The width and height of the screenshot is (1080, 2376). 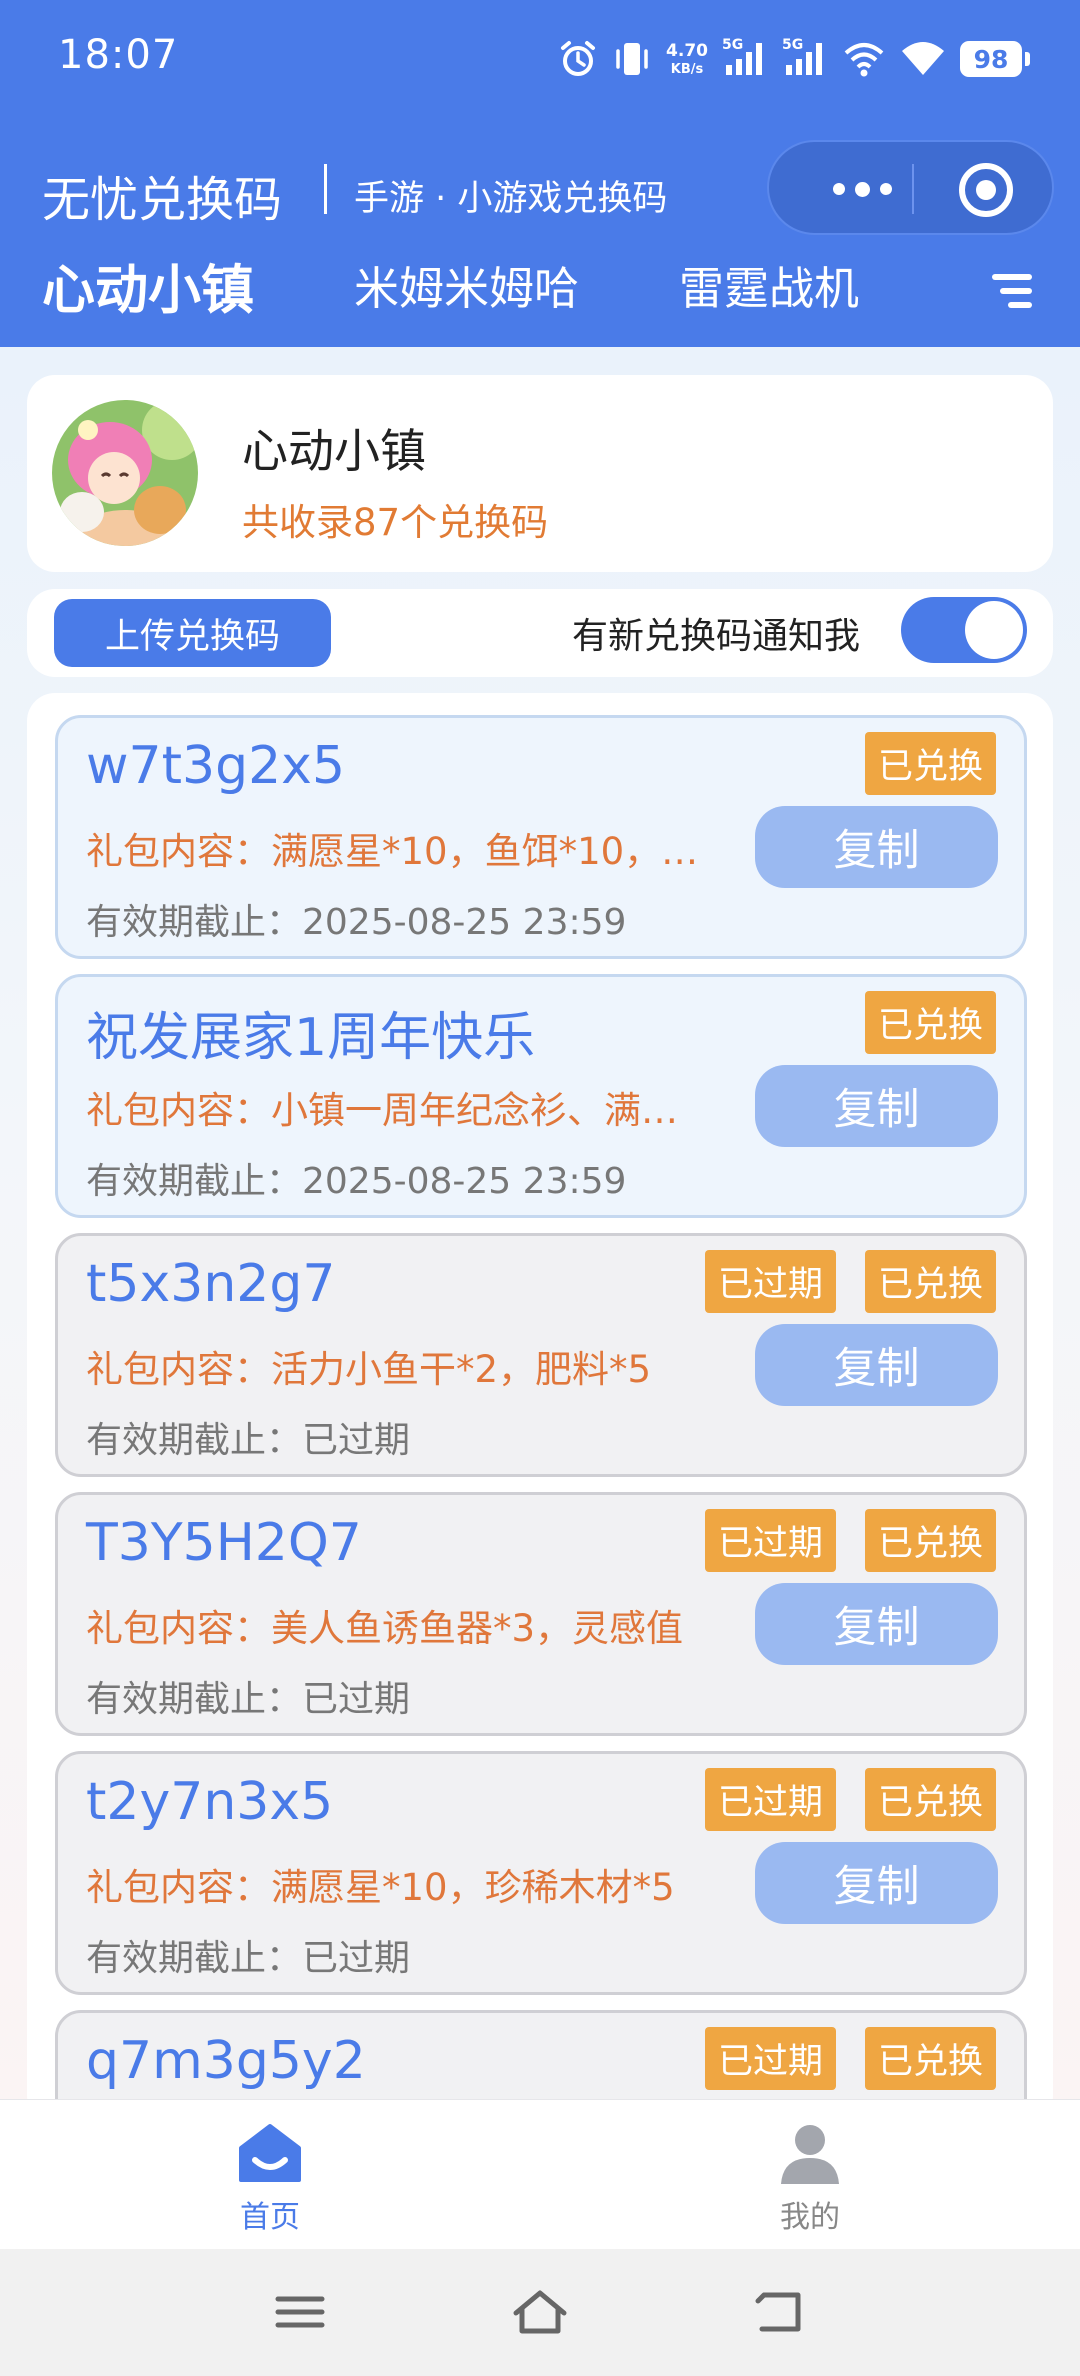 I want to click on tab-xindong-town: 心动小镇, so click(x=148, y=286).